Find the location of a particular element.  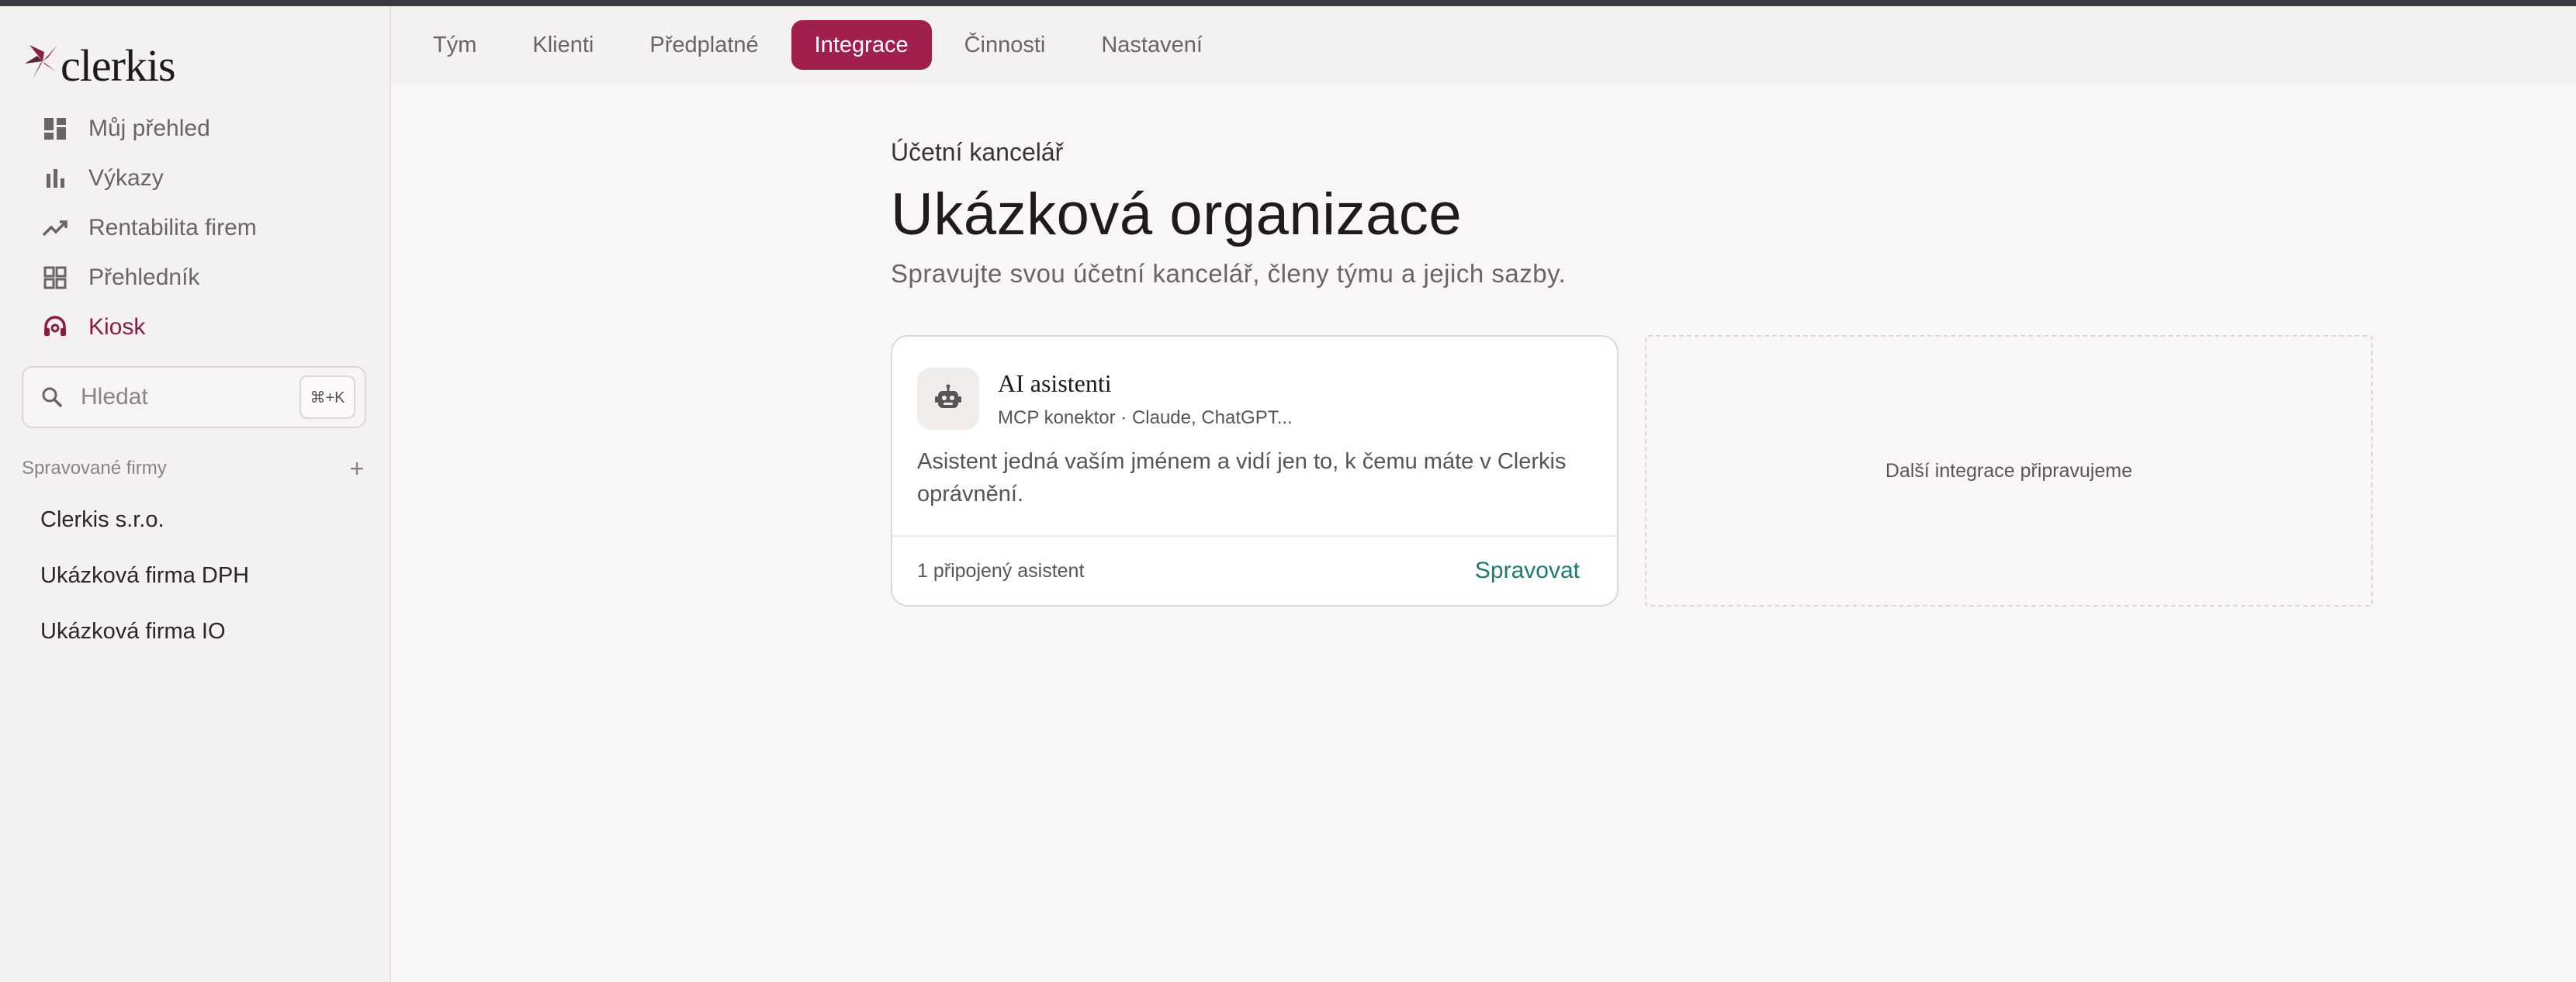

managed-firms-header: Spravované firmy + is located at coordinates (194, 468).